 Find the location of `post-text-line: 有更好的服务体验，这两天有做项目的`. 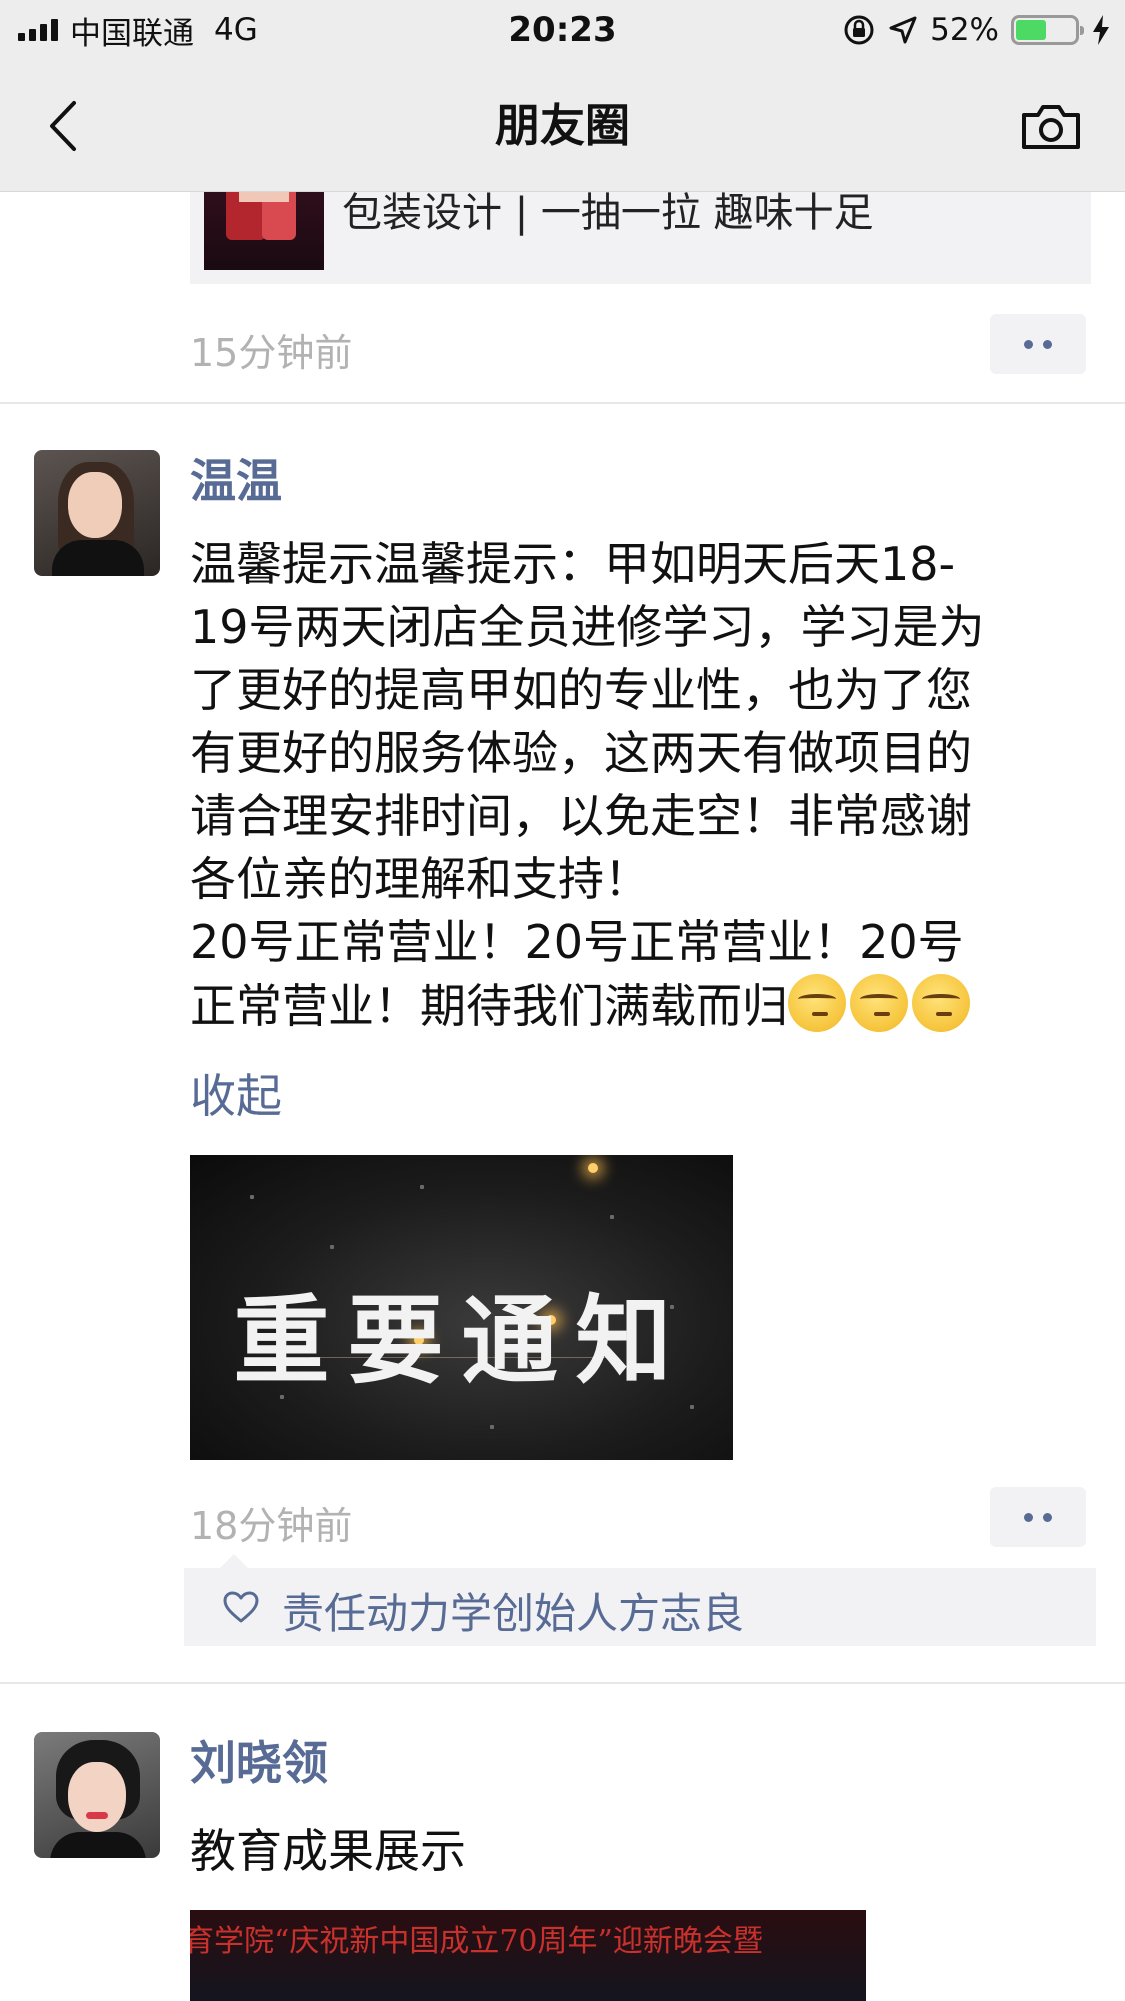

post-text-line: 有更好的服务体验，这两天有做项目的 is located at coordinates (581, 753).